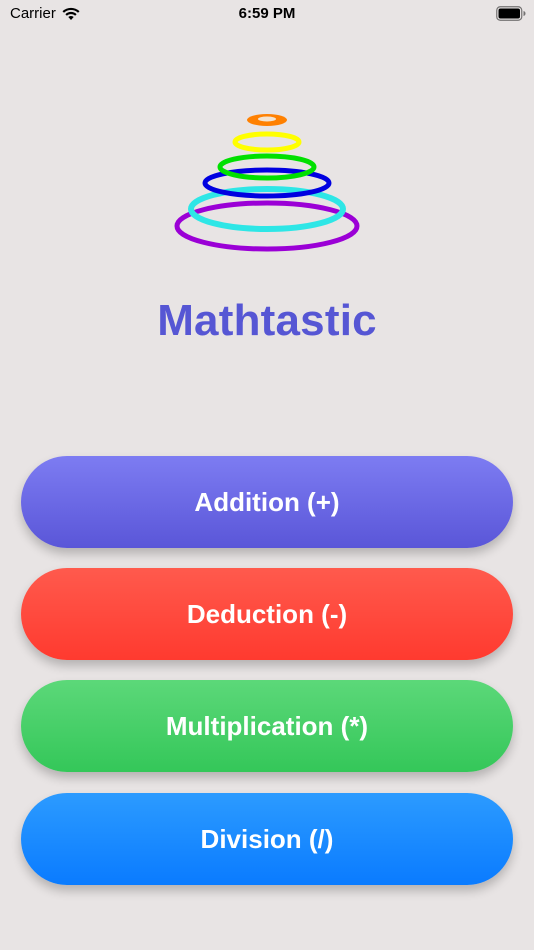  I want to click on app-title: Mathtastic, so click(267, 320).